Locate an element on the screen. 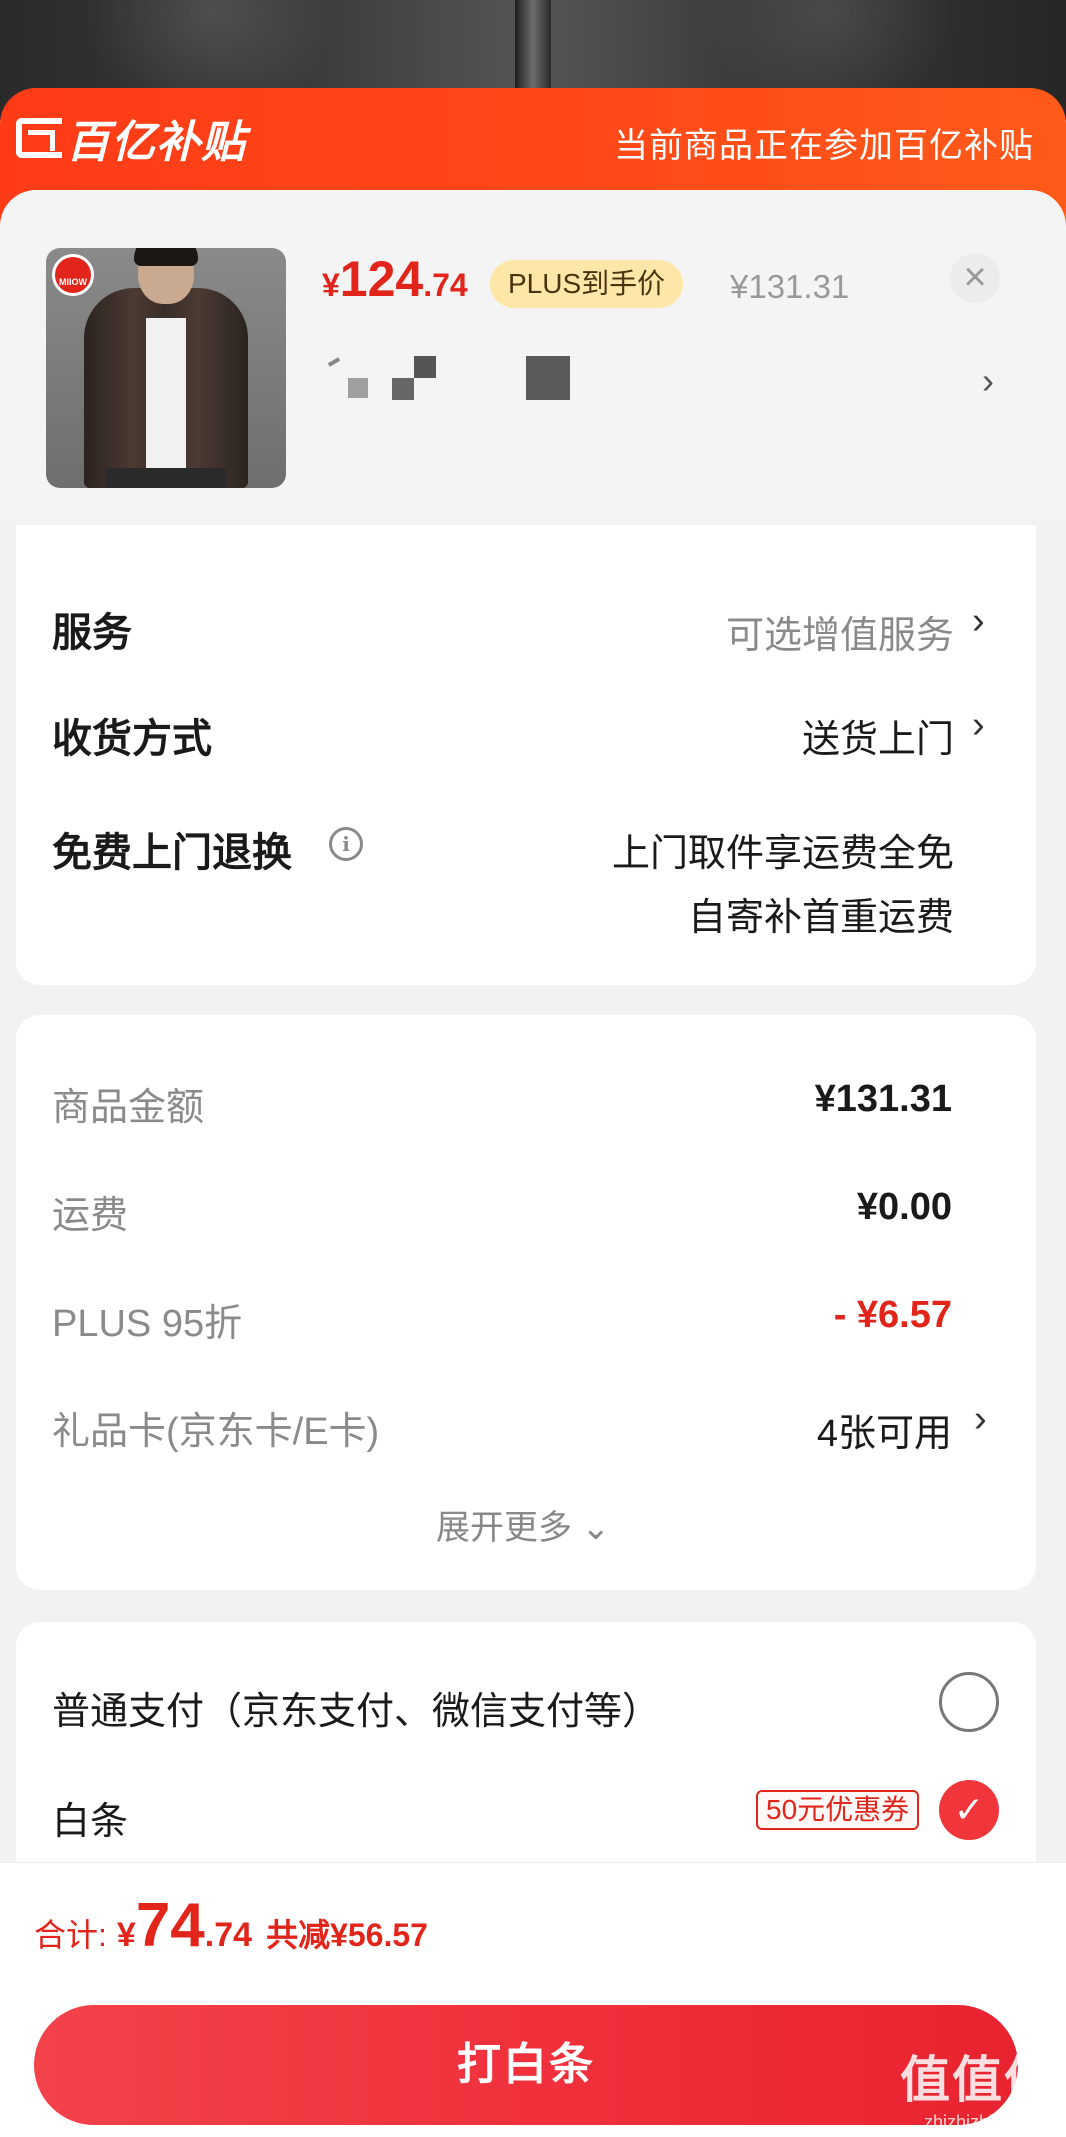 The width and height of the screenshot is (1066, 2137). subsidy-logo-text: 百亿补贴 is located at coordinates (156, 142).